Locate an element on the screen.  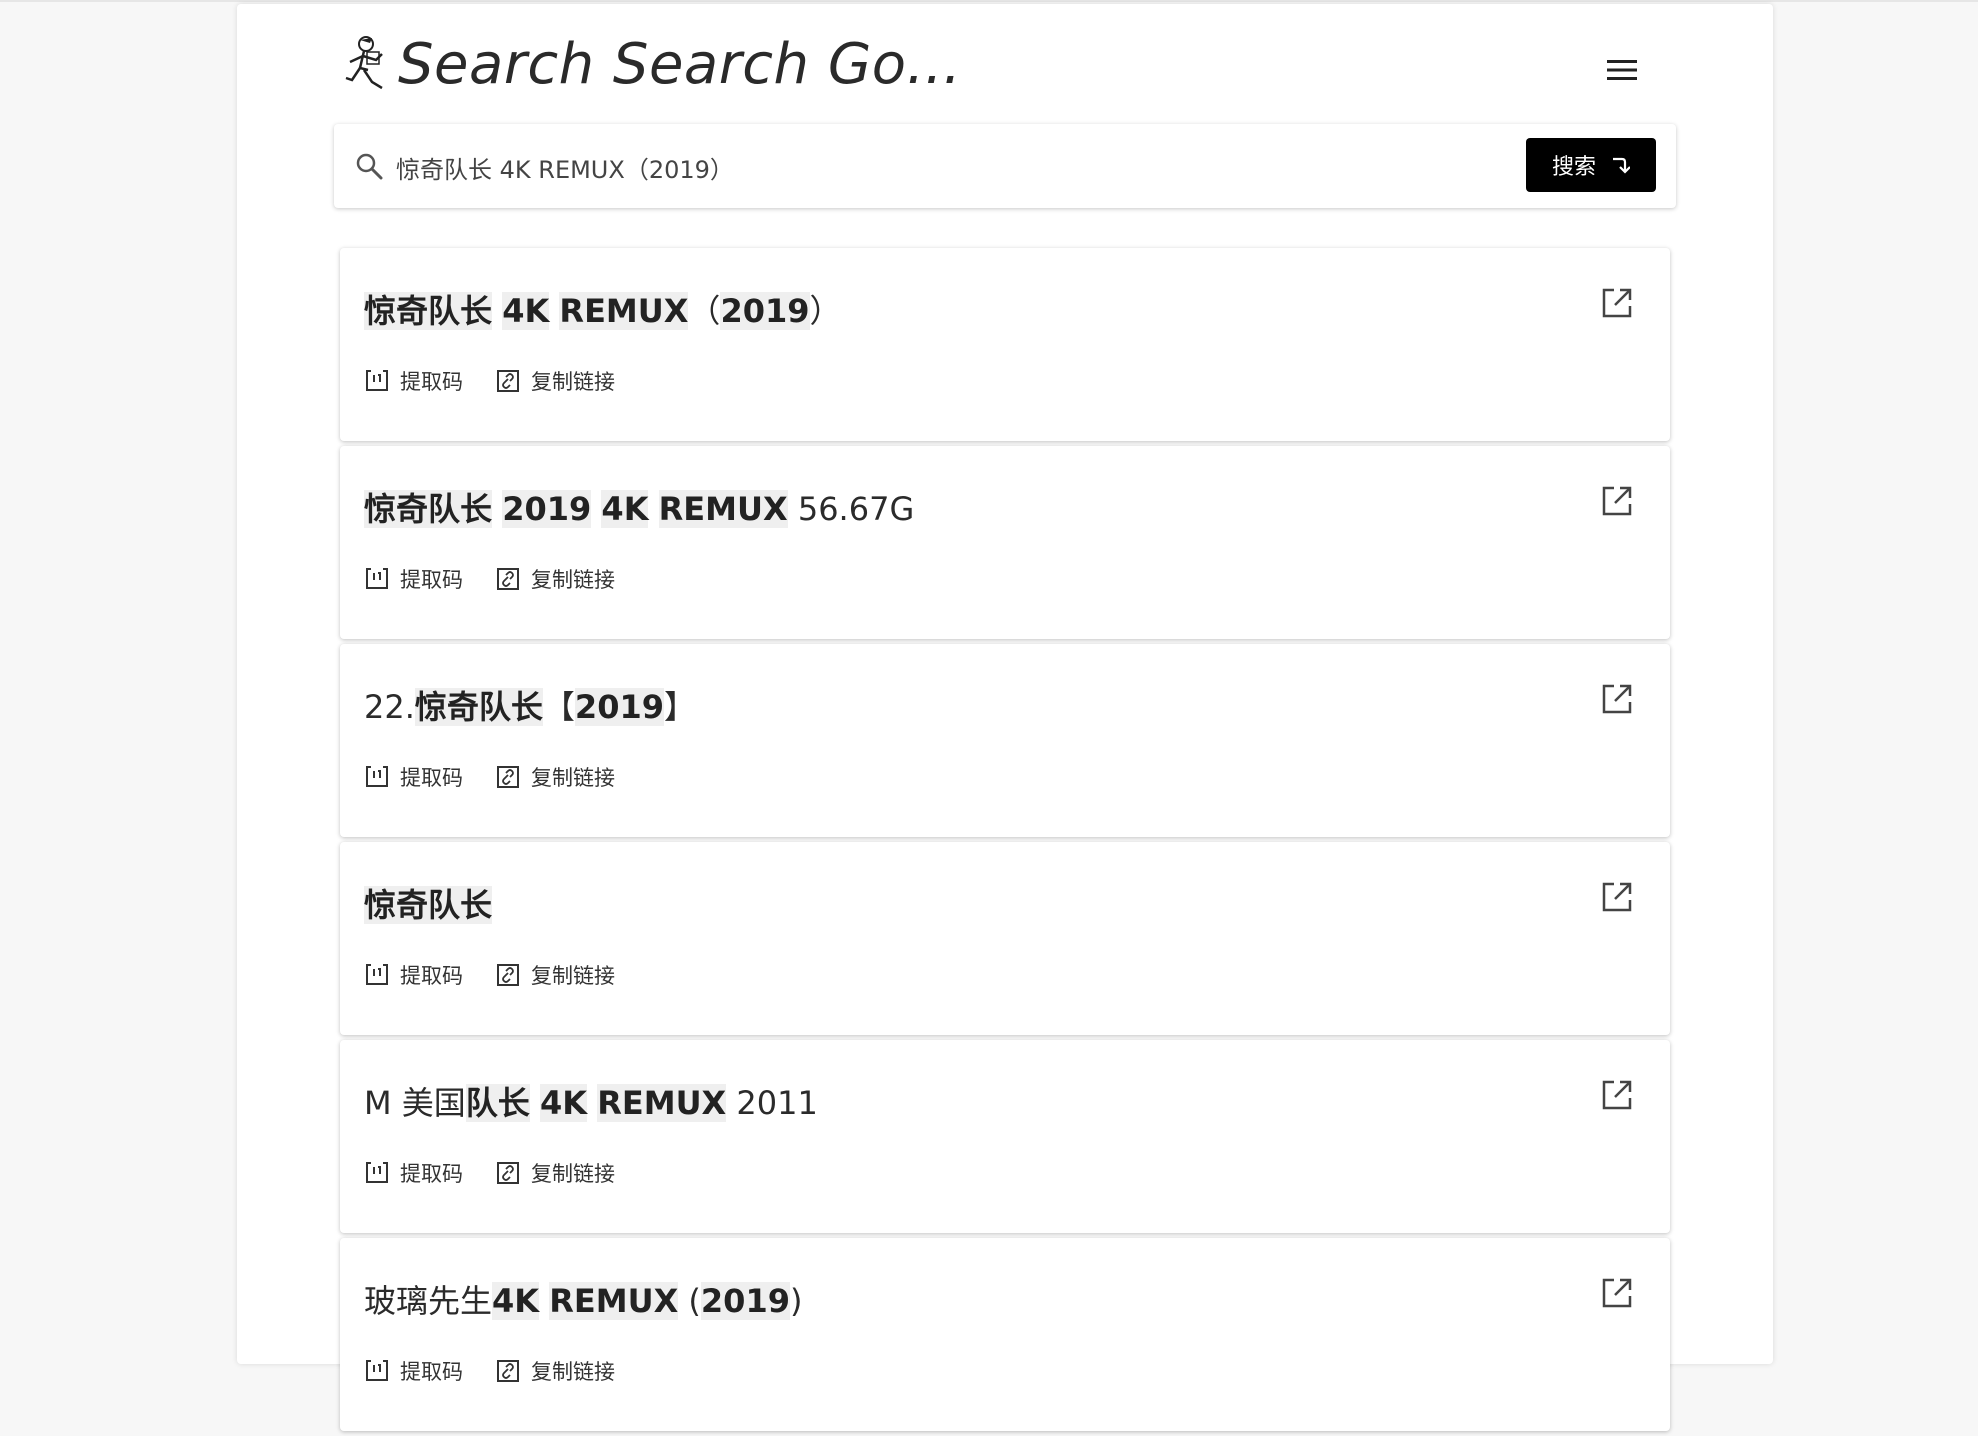
title-text: 】 is located at coordinates (679, 707).